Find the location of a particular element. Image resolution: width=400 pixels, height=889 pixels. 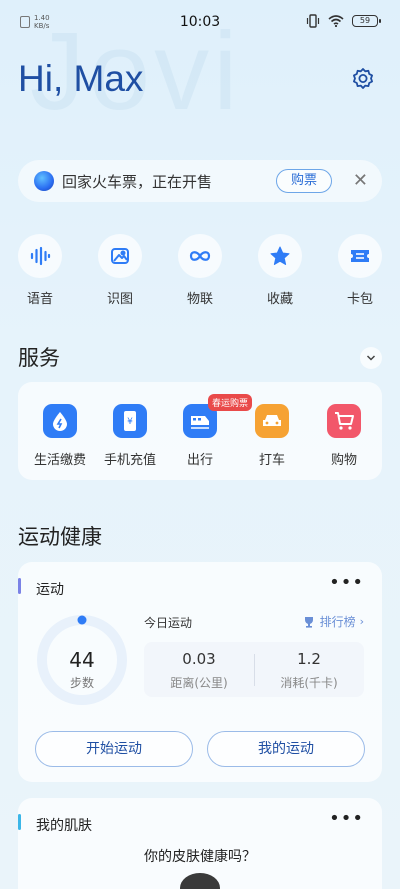

service-label: 购物 is located at coordinates (343, 460).